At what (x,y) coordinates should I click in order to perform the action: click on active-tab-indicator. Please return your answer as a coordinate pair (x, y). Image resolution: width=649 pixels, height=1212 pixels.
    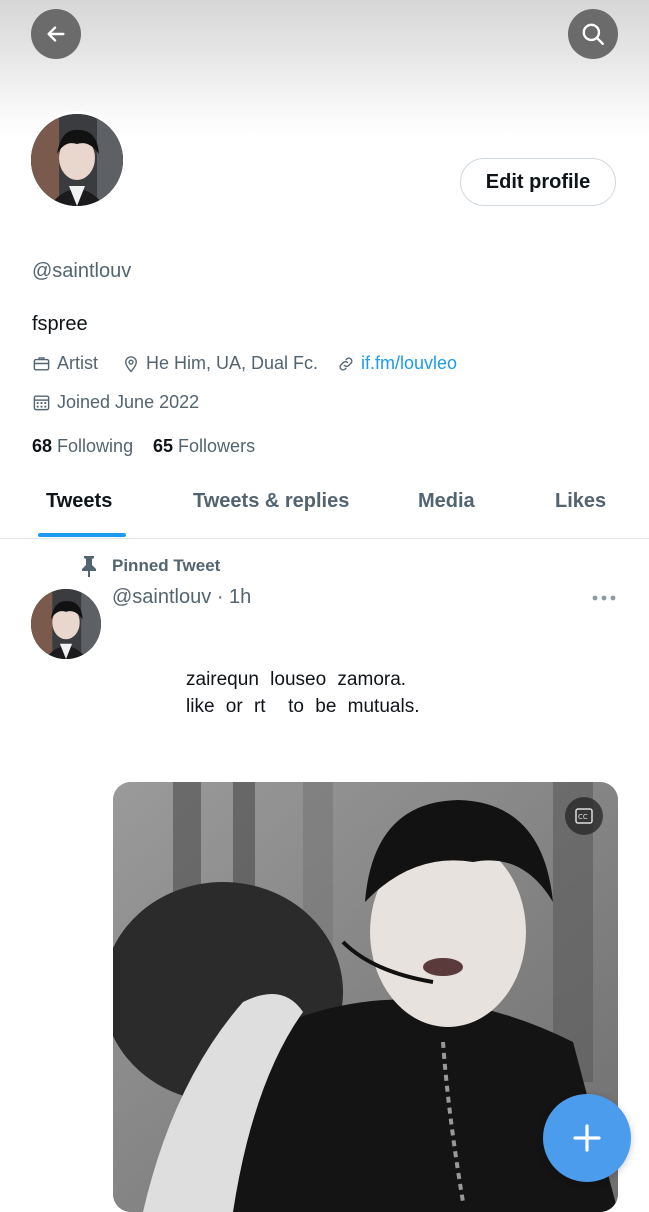
    Looking at the image, I should click on (82, 535).